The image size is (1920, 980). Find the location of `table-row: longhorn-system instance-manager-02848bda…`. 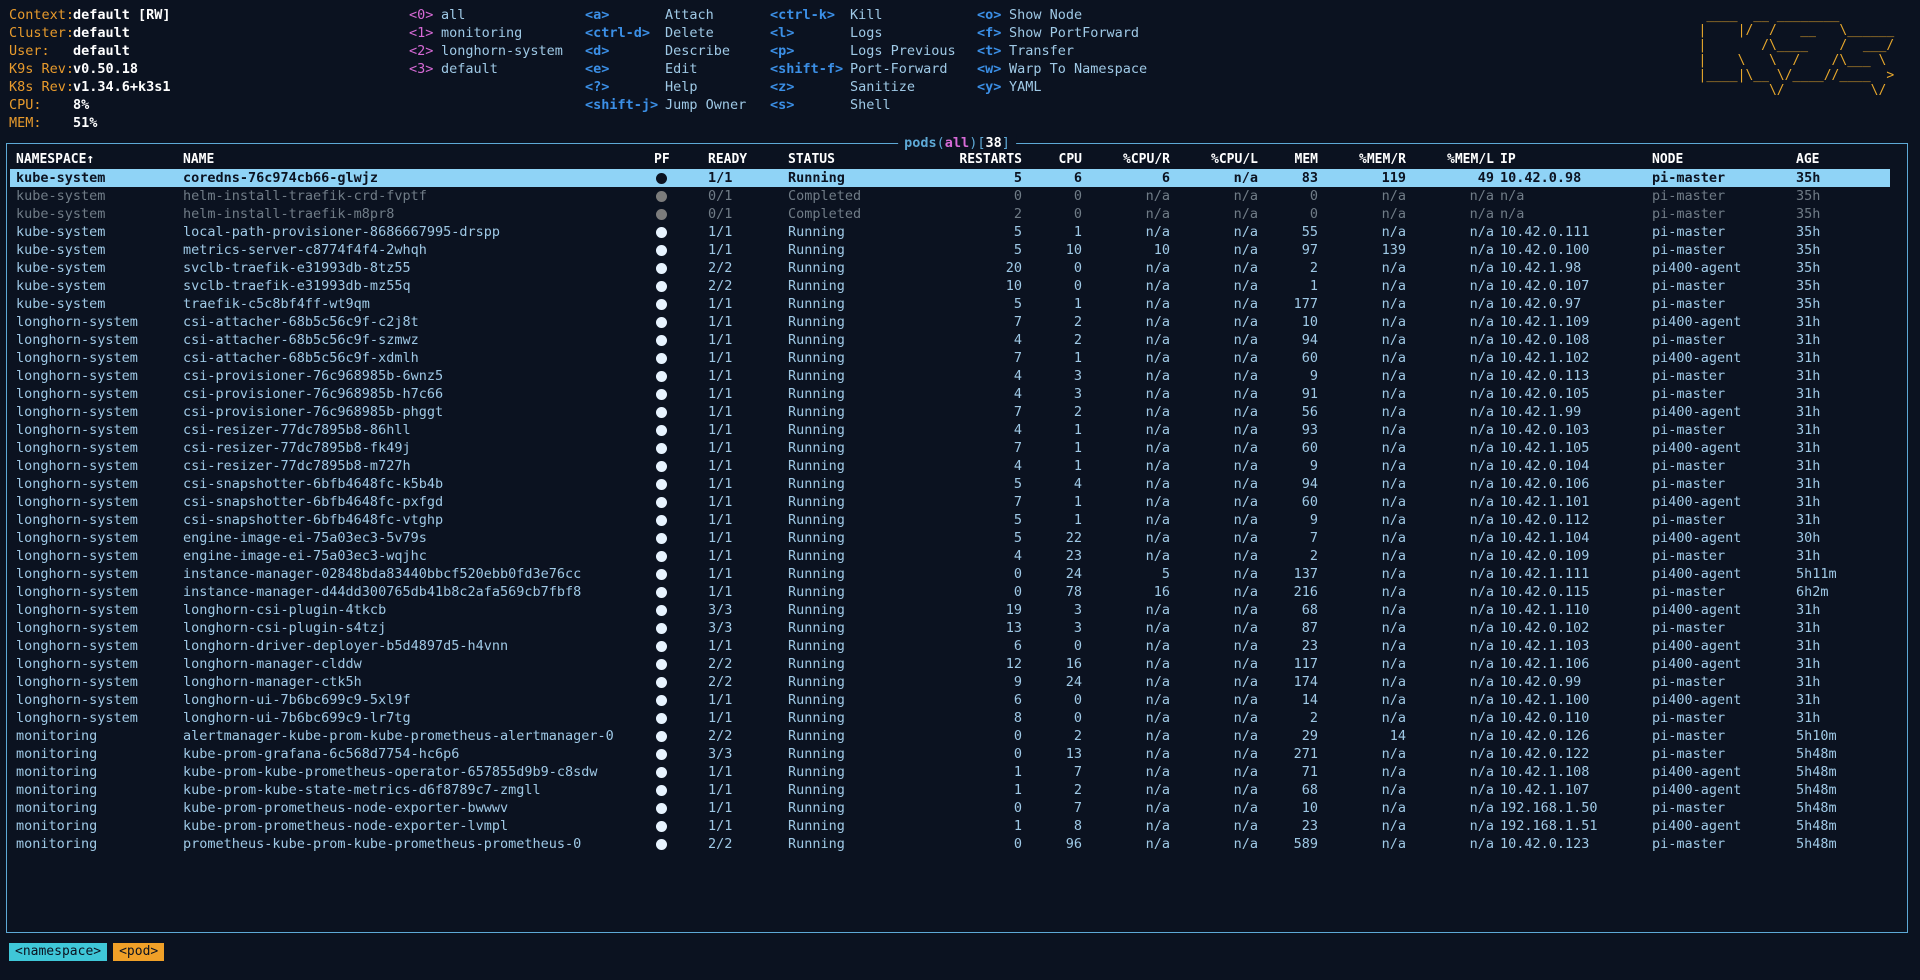

table-row: longhorn-system instance-manager-02848bda… is located at coordinates (950, 574).